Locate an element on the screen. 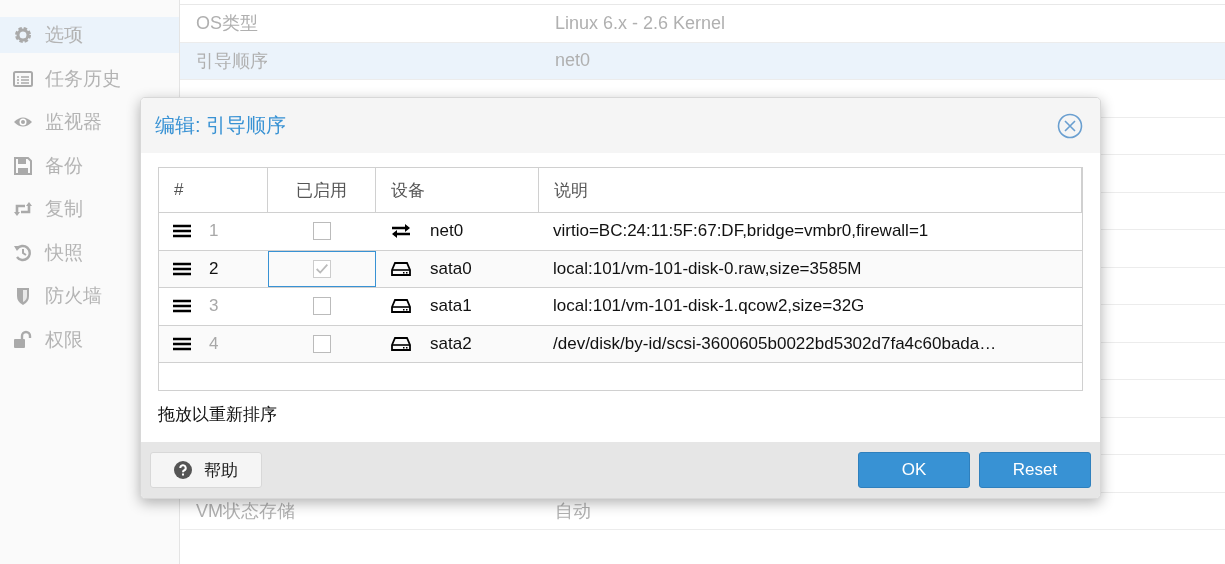 The height and width of the screenshot is (564, 1225). column-header: 说明 is located at coordinates (810, 190).